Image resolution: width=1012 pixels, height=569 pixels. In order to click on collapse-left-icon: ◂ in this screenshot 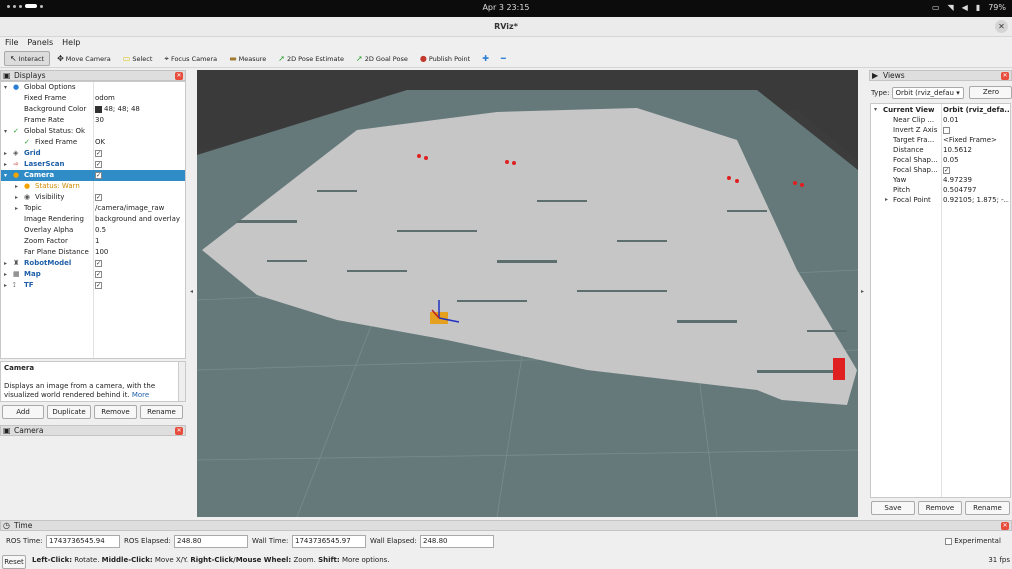, I will do `click(191, 291)`.